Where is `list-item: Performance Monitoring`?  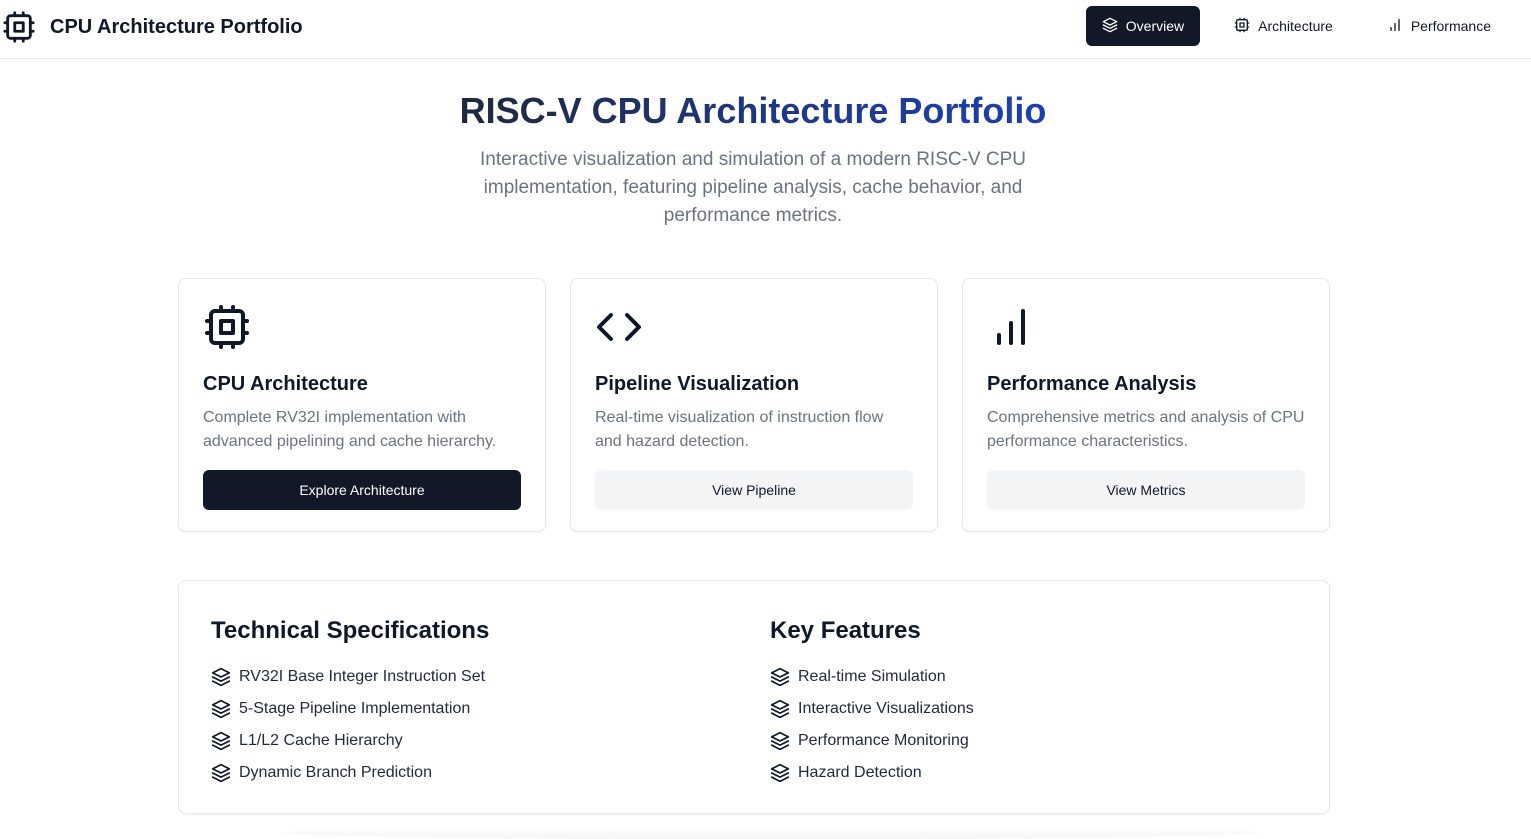 list-item: Performance Monitoring is located at coordinates (872, 741).